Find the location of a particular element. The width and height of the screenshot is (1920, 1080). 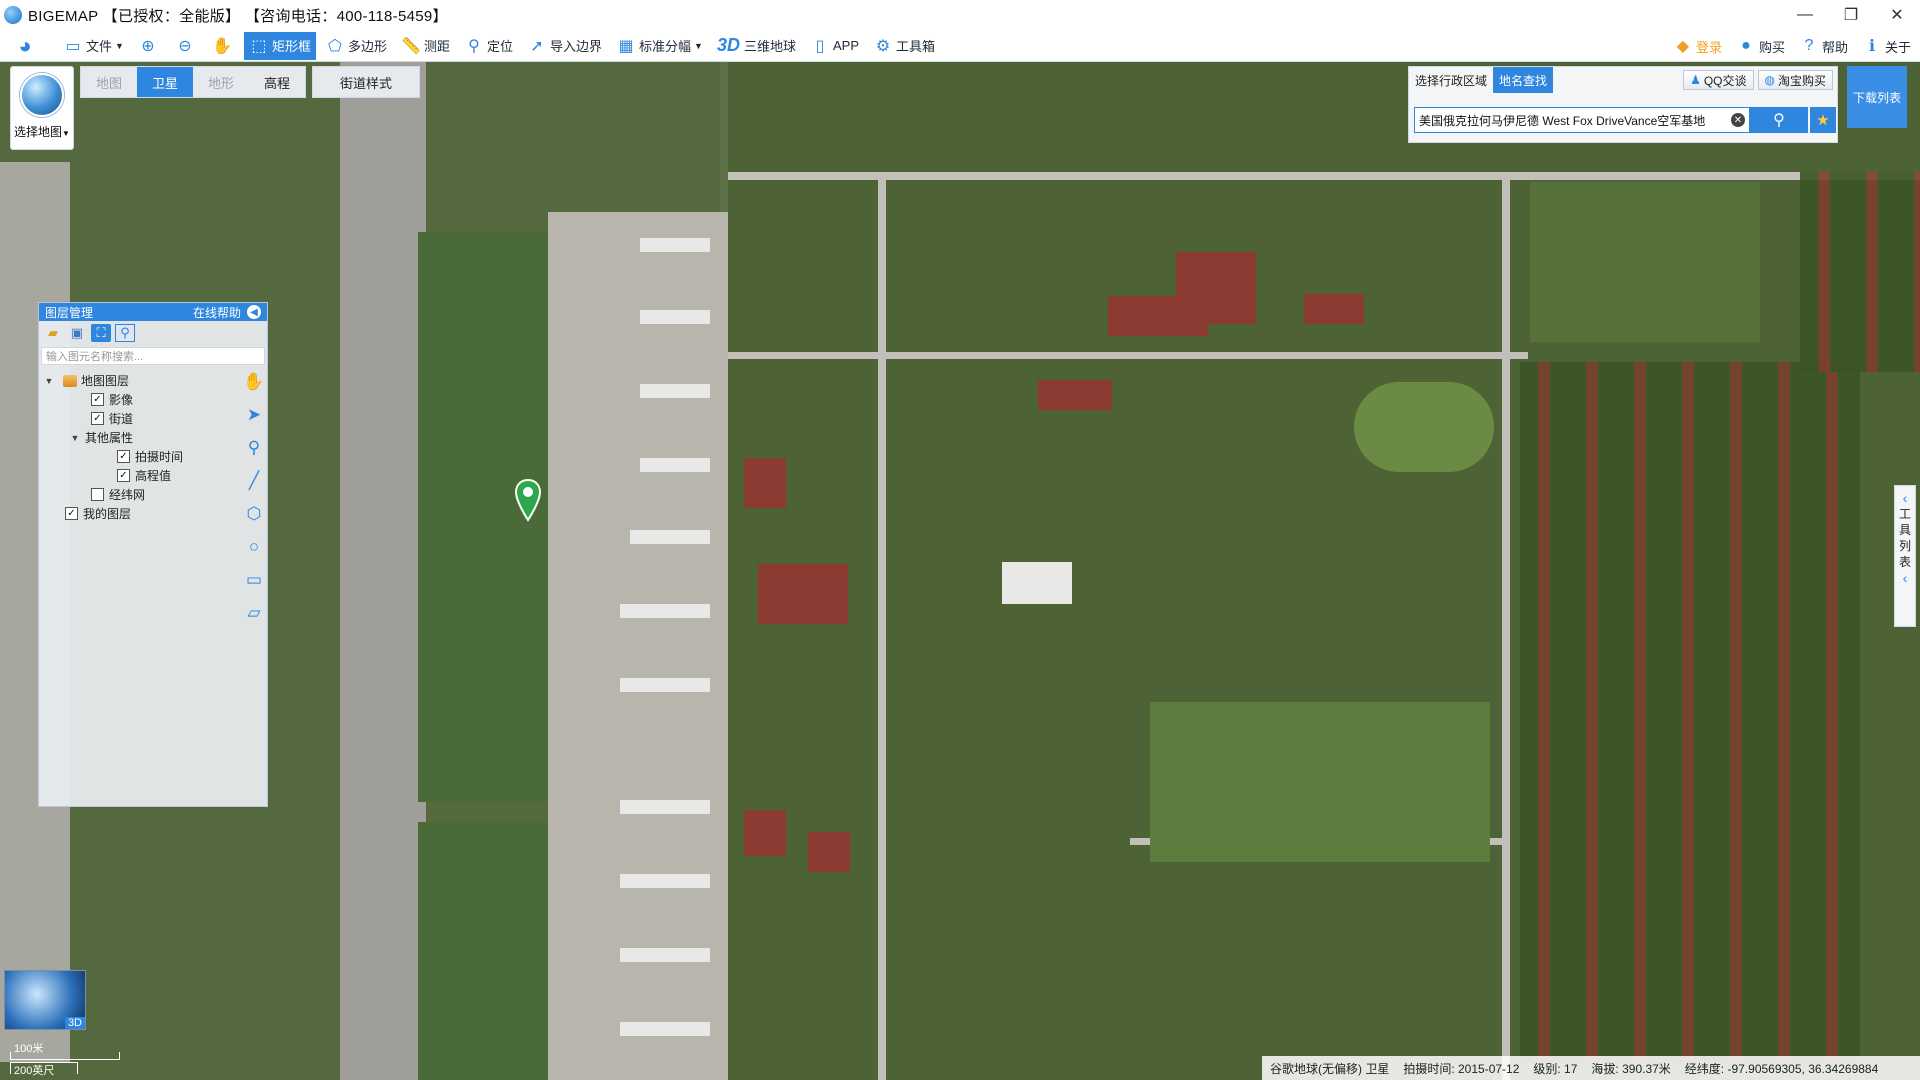

app-logo-icon is located at coordinates (13, 15).